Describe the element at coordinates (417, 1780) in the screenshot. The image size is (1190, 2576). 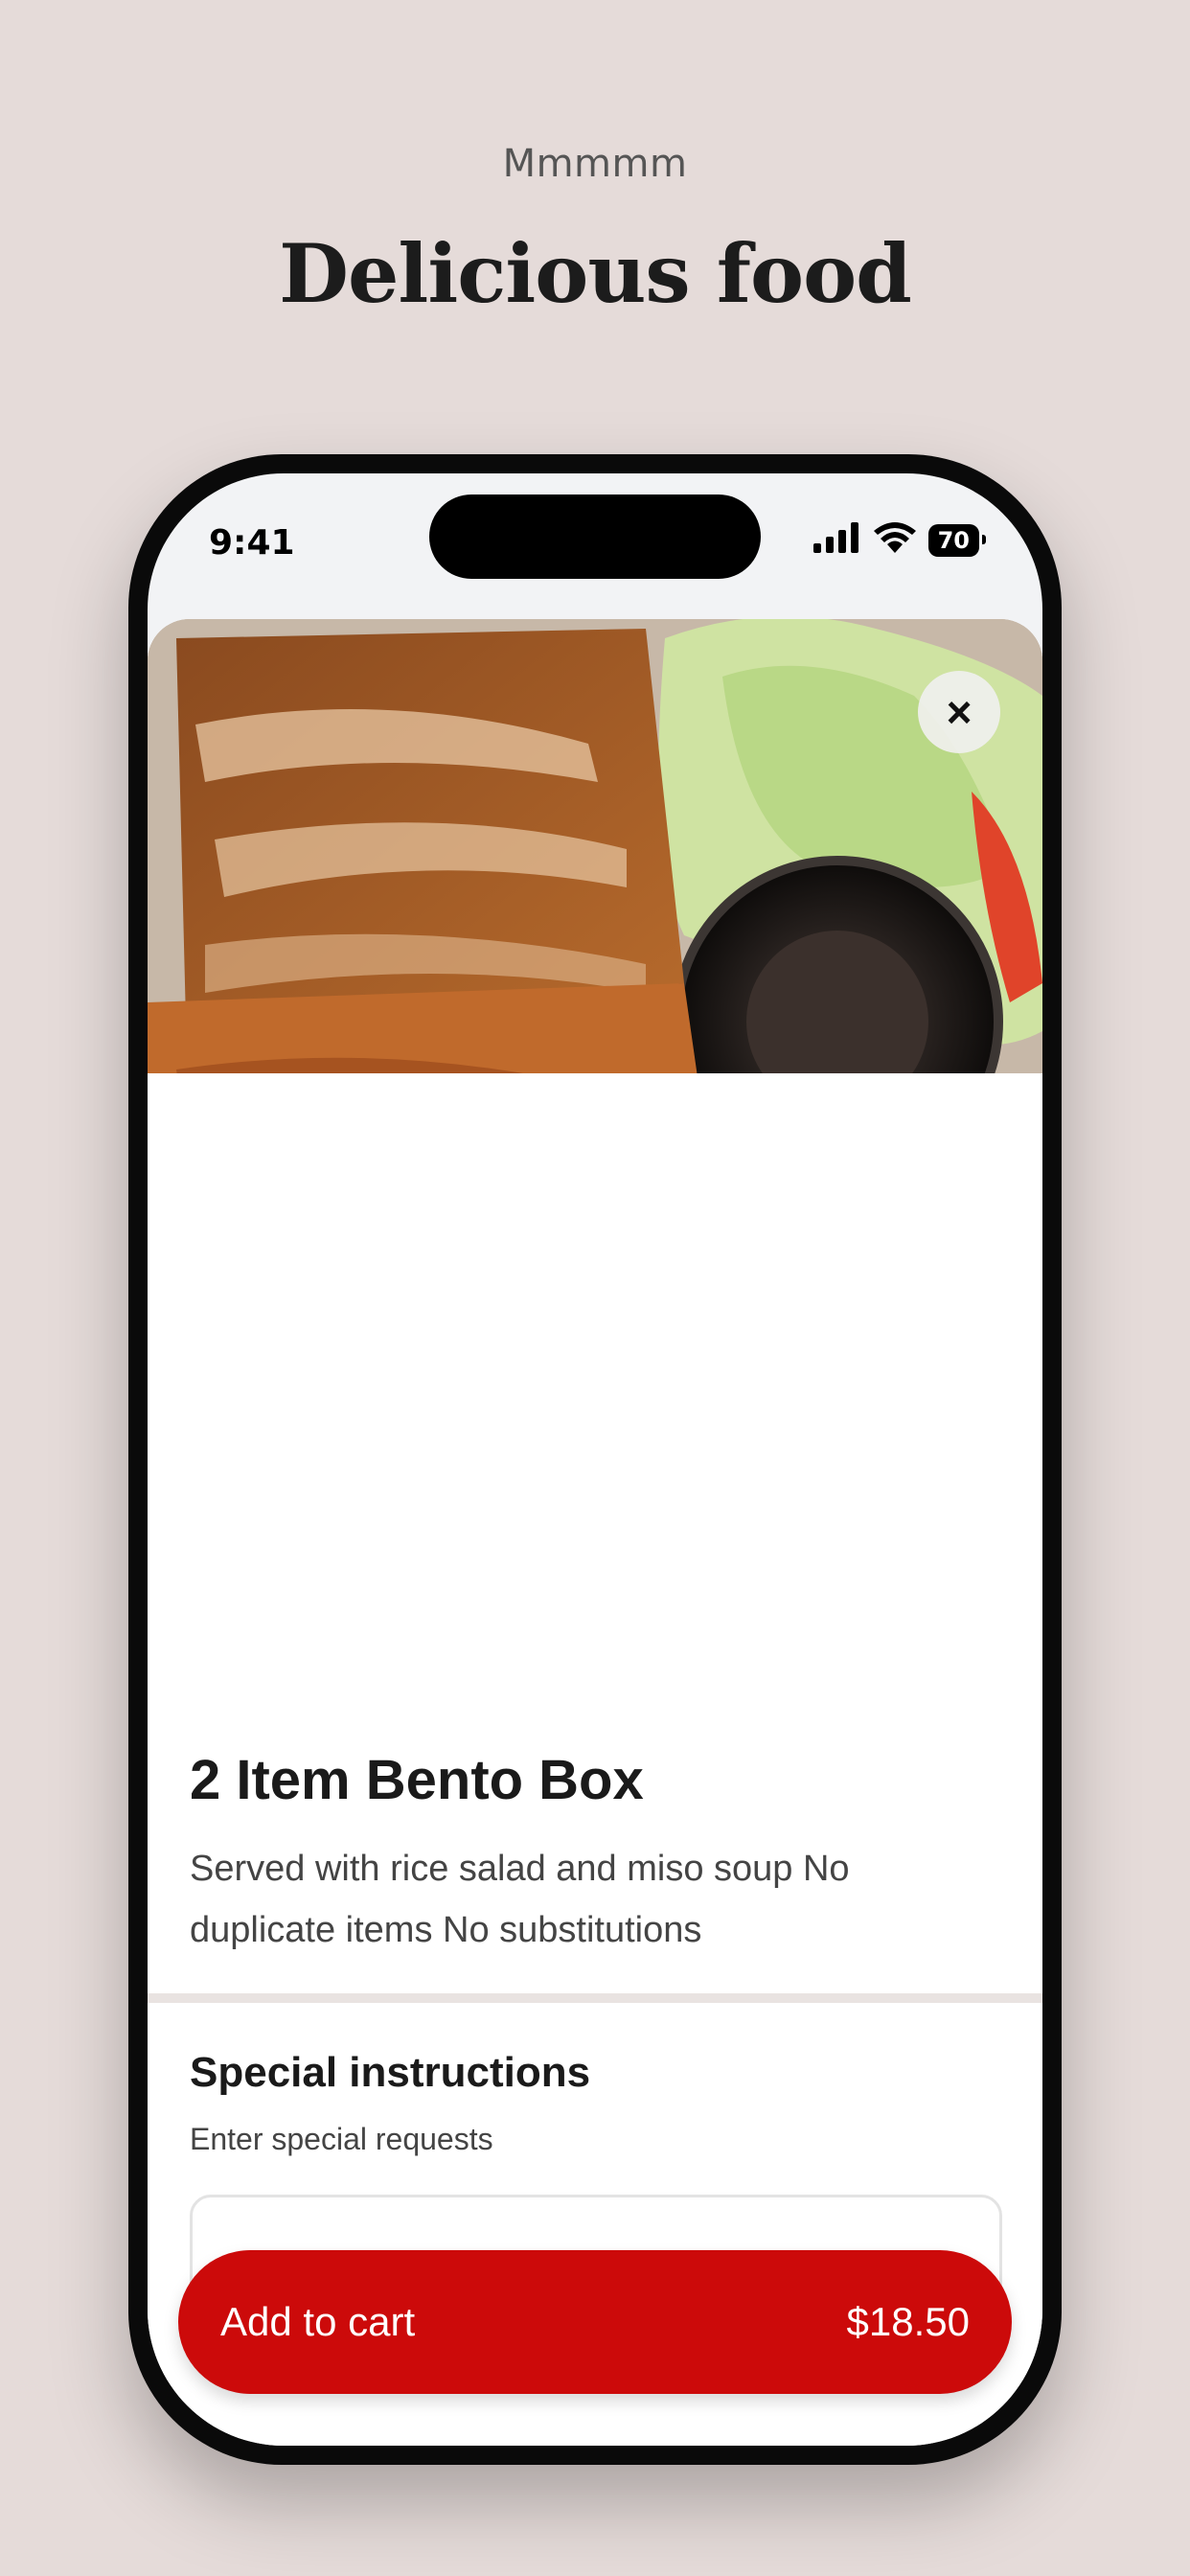
I see `product-title: 2 Item Bento Box` at that location.